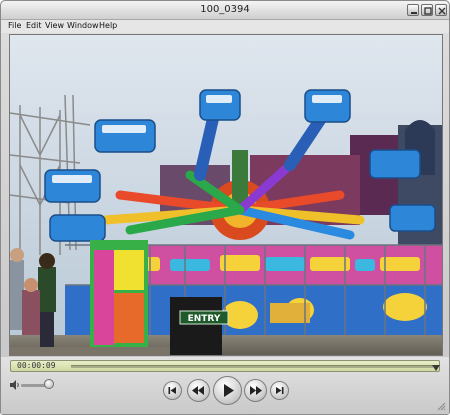 The width and height of the screenshot is (450, 415). I want to click on close-button, so click(441, 10).